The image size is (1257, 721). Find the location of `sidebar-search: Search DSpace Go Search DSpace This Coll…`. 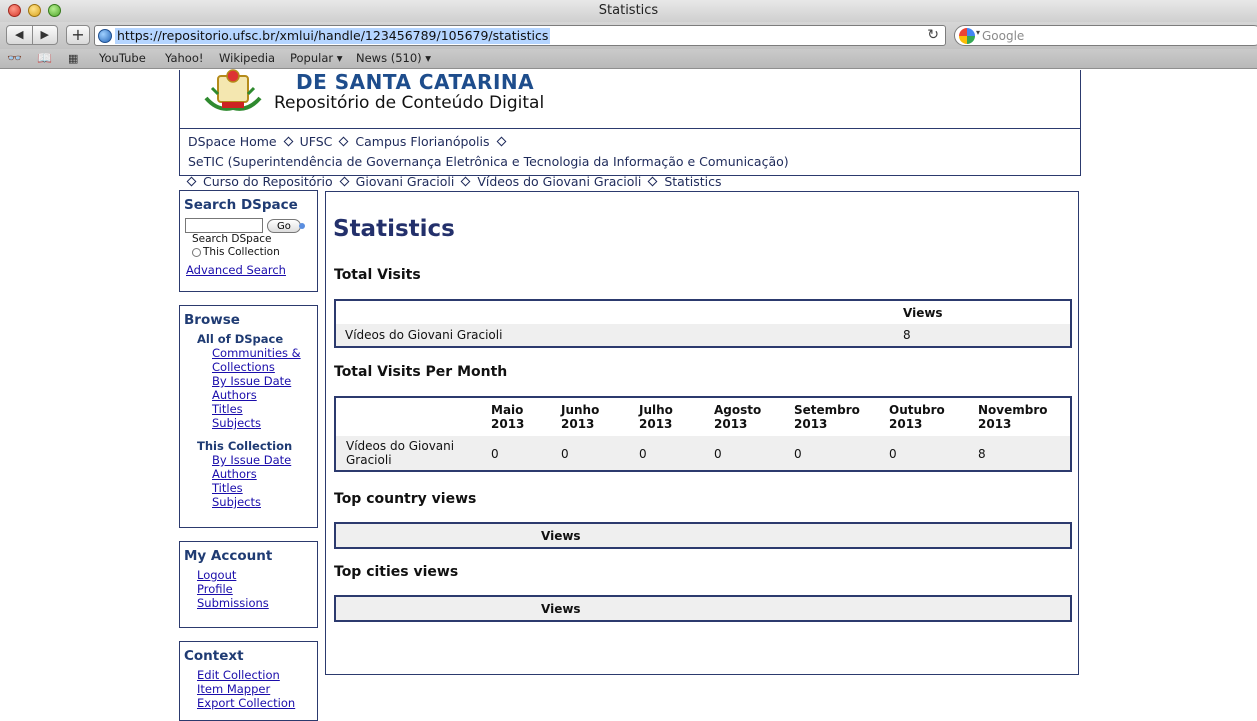

sidebar-search: Search DSpace Go Search DSpace This Coll… is located at coordinates (248, 241).